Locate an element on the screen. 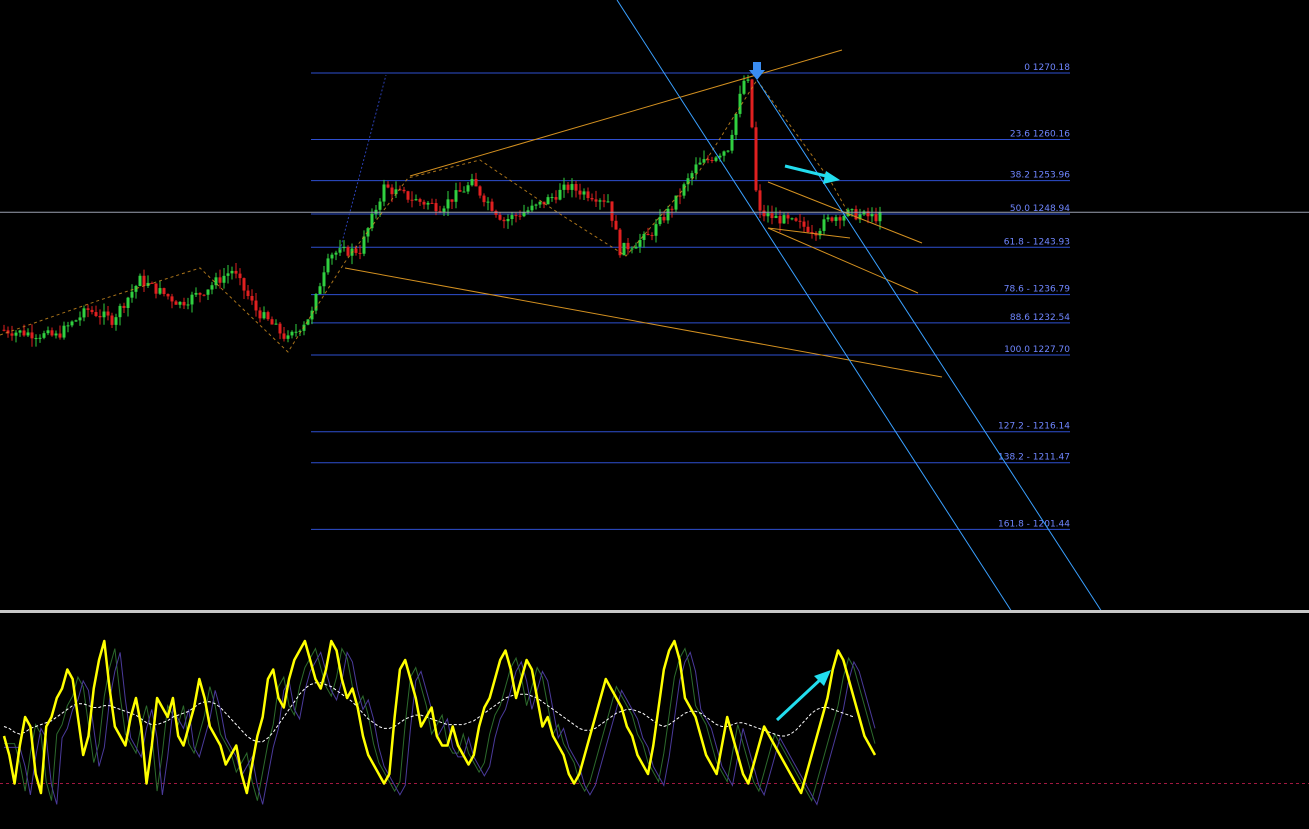  fib-level-label: 88.6 1232.54 is located at coordinates (1040, 318).